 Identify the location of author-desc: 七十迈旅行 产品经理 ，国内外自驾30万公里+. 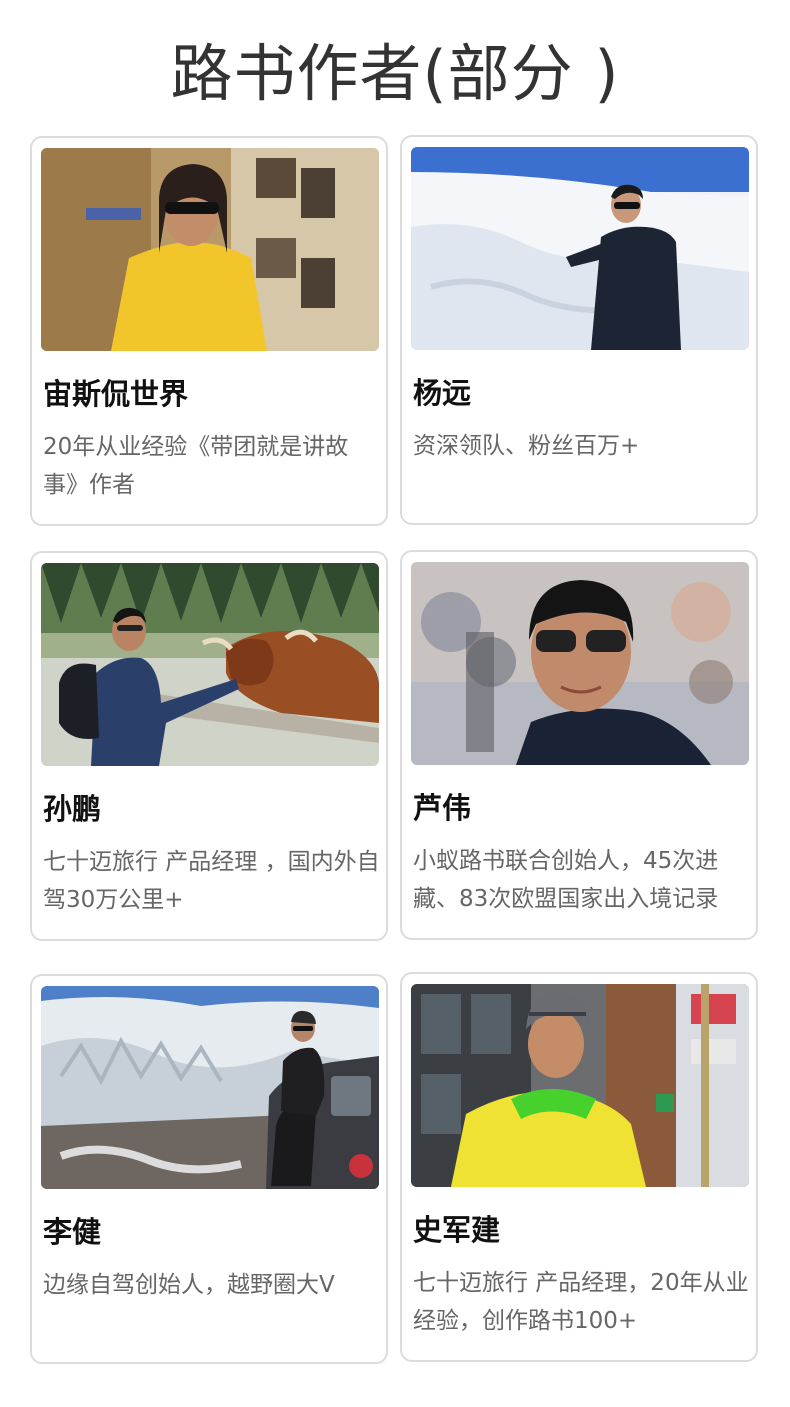
(211, 881).